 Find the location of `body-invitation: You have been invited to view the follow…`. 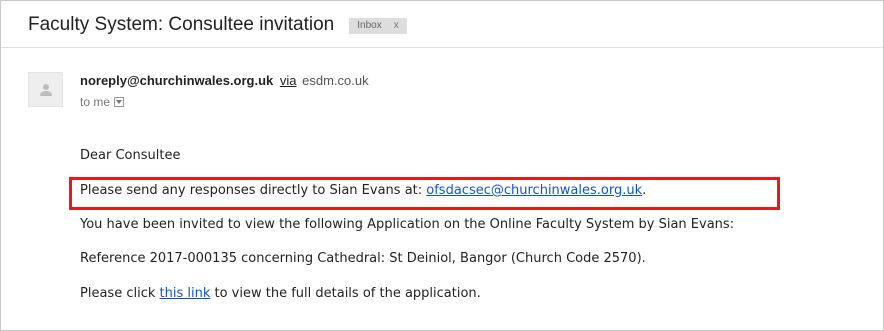

body-invitation: You have been invited to view the follow… is located at coordinates (407, 224).